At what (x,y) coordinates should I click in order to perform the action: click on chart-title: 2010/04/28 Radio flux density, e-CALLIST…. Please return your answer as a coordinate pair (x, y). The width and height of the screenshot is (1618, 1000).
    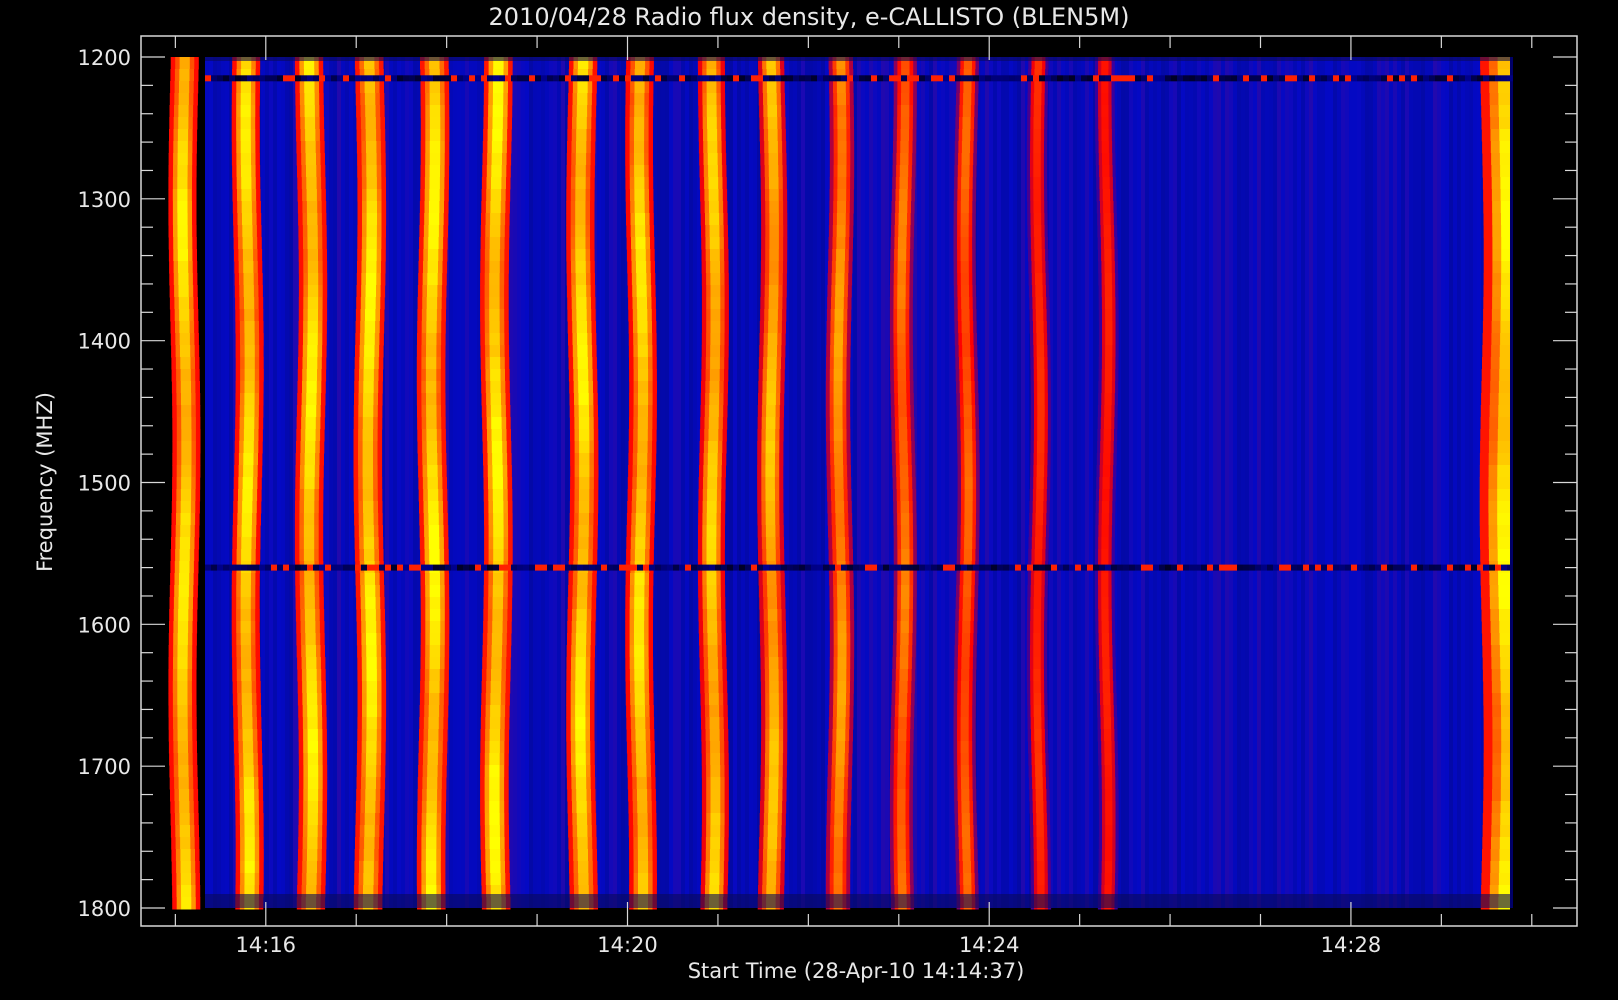
    Looking at the image, I should click on (809, 17).